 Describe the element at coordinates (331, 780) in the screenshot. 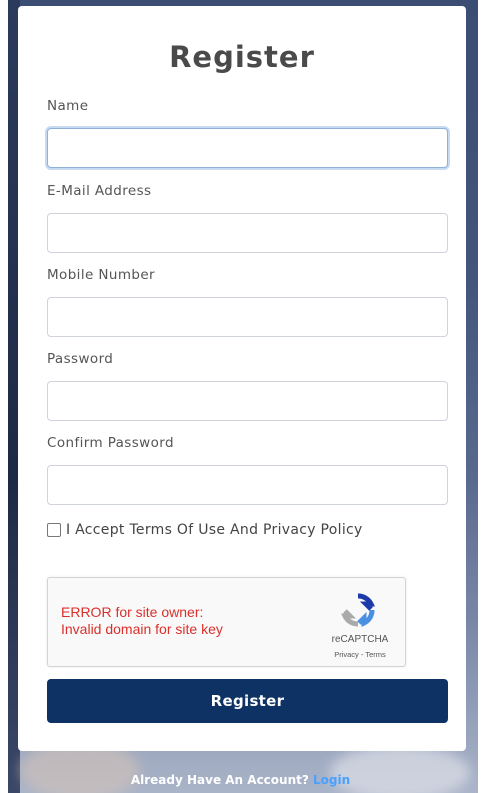

I see `login-link: Login` at that location.